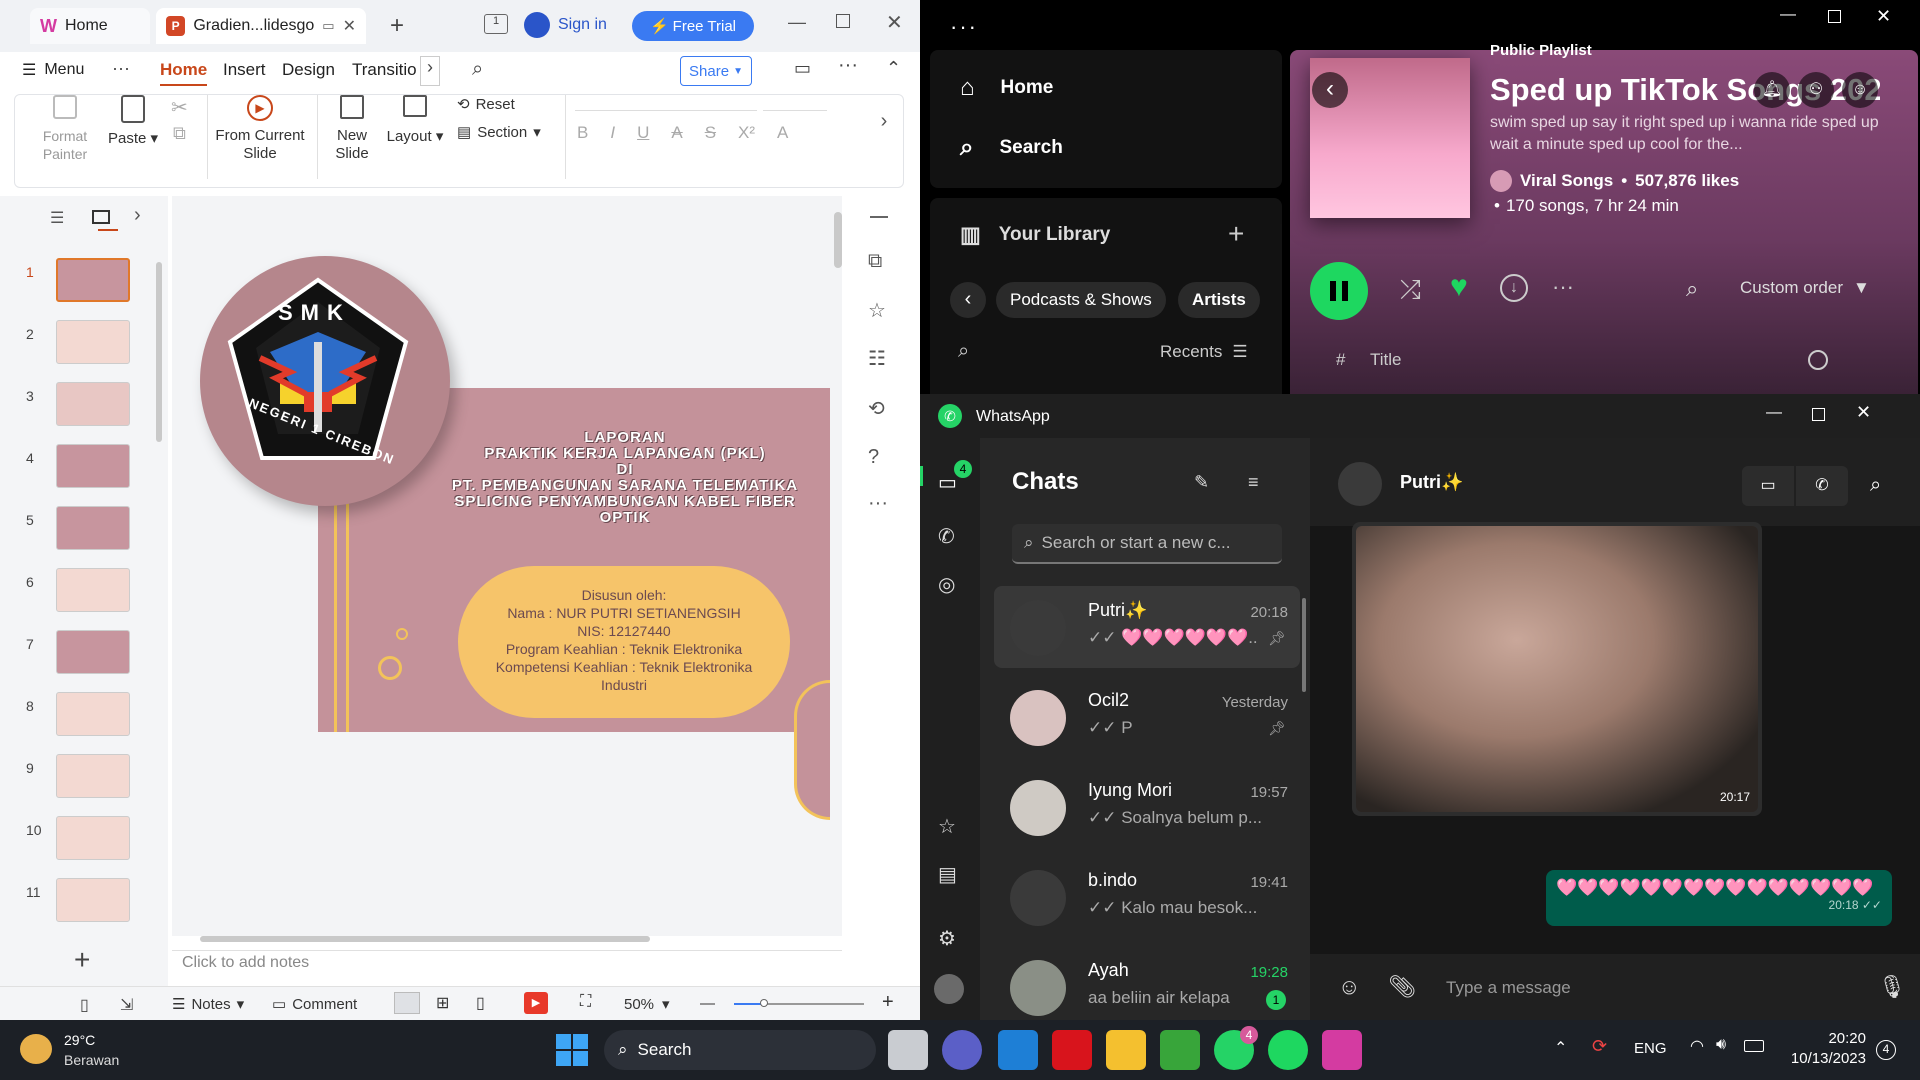 The width and height of the screenshot is (1920, 1080). What do you see at coordinates (843, 21) in the screenshot?
I see `maximize-button` at bounding box center [843, 21].